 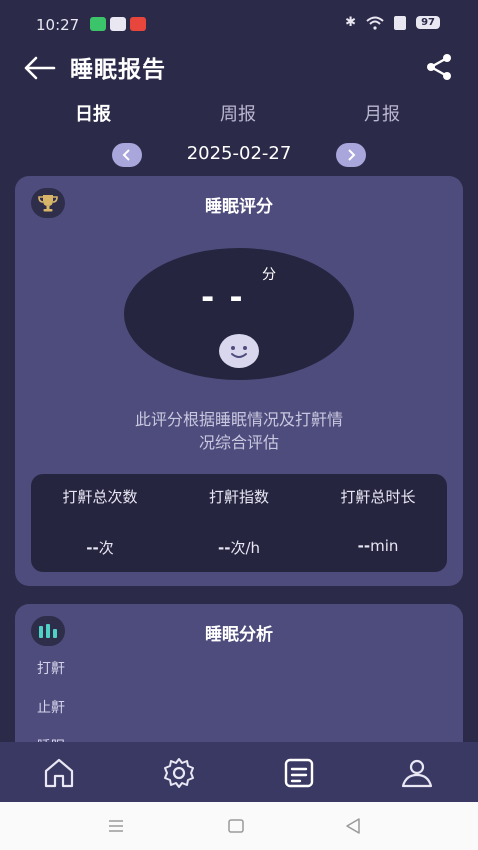 What do you see at coordinates (118, 70) in the screenshot?
I see `page-title: 睡眠报告` at bounding box center [118, 70].